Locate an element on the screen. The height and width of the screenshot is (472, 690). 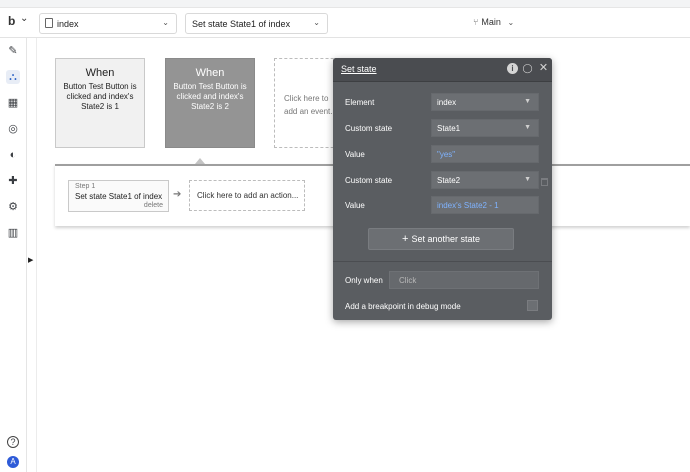
breakpoint-label: Add a breakpoint in debug mode is located at coordinates (403, 306).